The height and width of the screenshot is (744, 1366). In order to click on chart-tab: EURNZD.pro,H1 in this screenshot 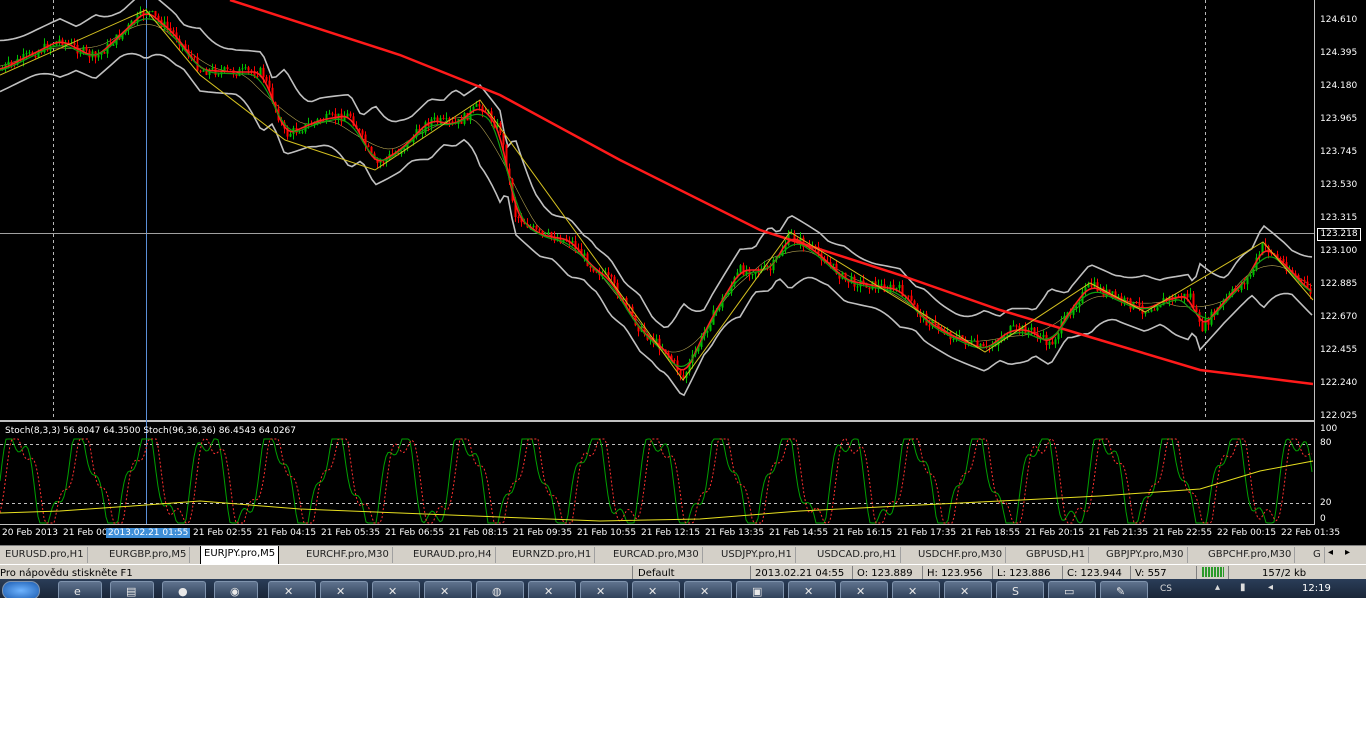, I will do `click(552, 555)`.